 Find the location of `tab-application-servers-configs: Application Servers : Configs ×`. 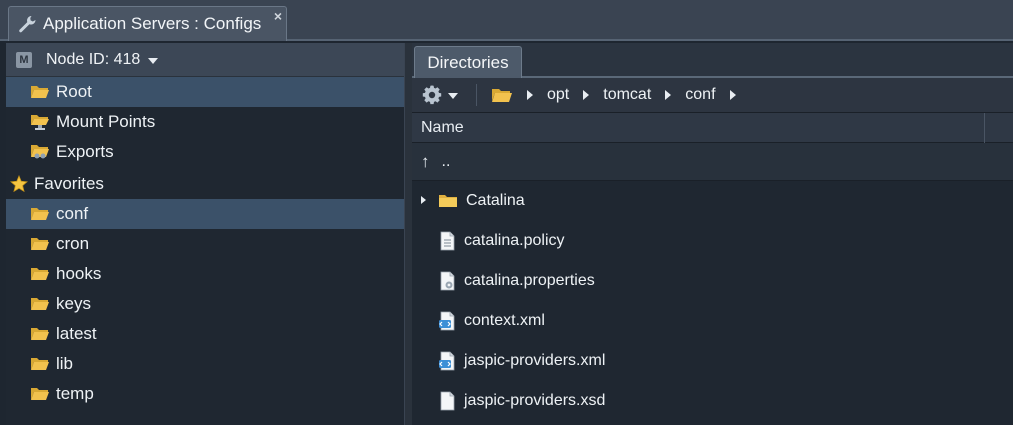

tab-application-servers-configs: Application Servers : Configs × is located at coordinates (147, 23).